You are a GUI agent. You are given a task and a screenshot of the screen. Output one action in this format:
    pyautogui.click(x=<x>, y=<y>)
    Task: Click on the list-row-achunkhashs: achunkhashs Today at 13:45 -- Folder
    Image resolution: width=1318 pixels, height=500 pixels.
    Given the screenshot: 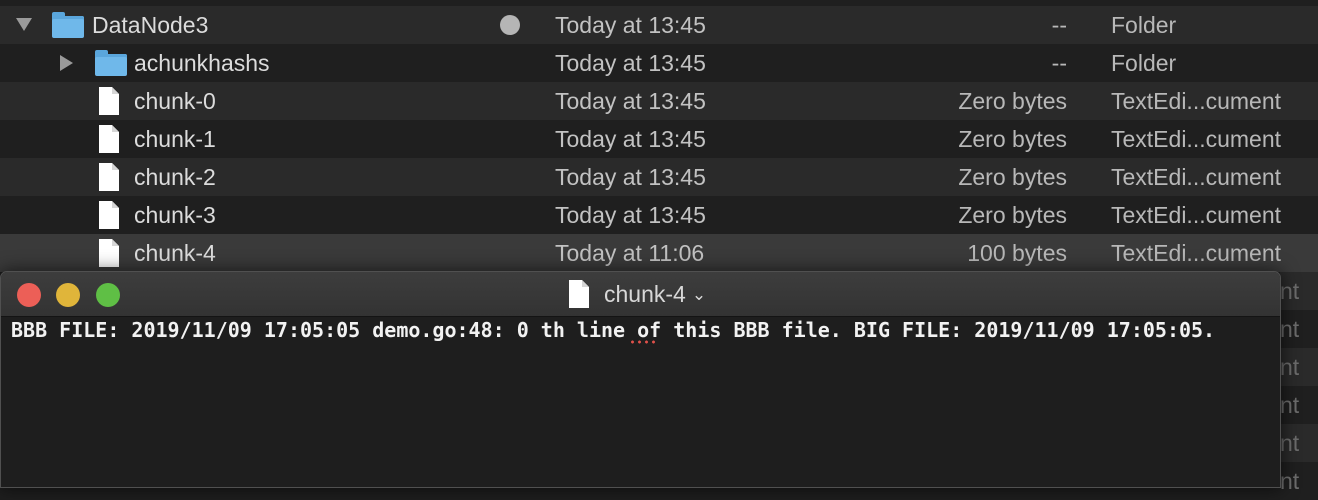 What is the action you would take?
    pyautogui.click(x=659, y=63)
    